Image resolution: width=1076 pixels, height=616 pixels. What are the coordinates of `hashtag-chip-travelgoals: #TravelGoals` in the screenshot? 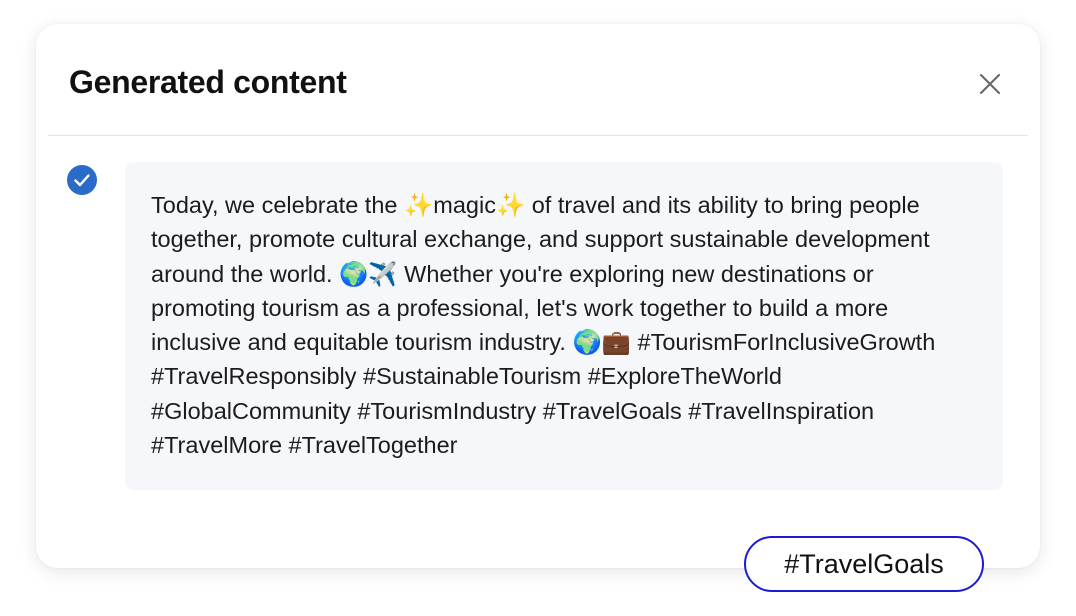 It's located at (864, 564).